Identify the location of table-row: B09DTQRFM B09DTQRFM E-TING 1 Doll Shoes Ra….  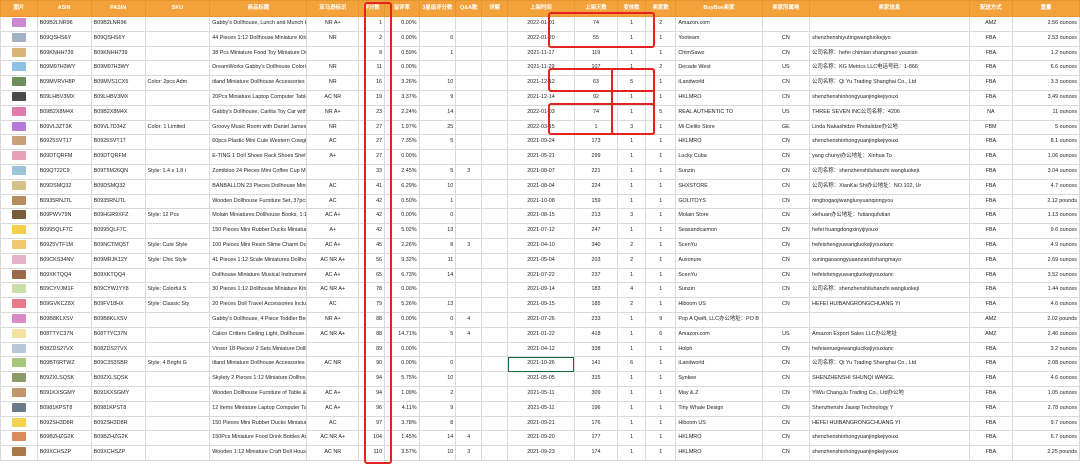
(540, 157).